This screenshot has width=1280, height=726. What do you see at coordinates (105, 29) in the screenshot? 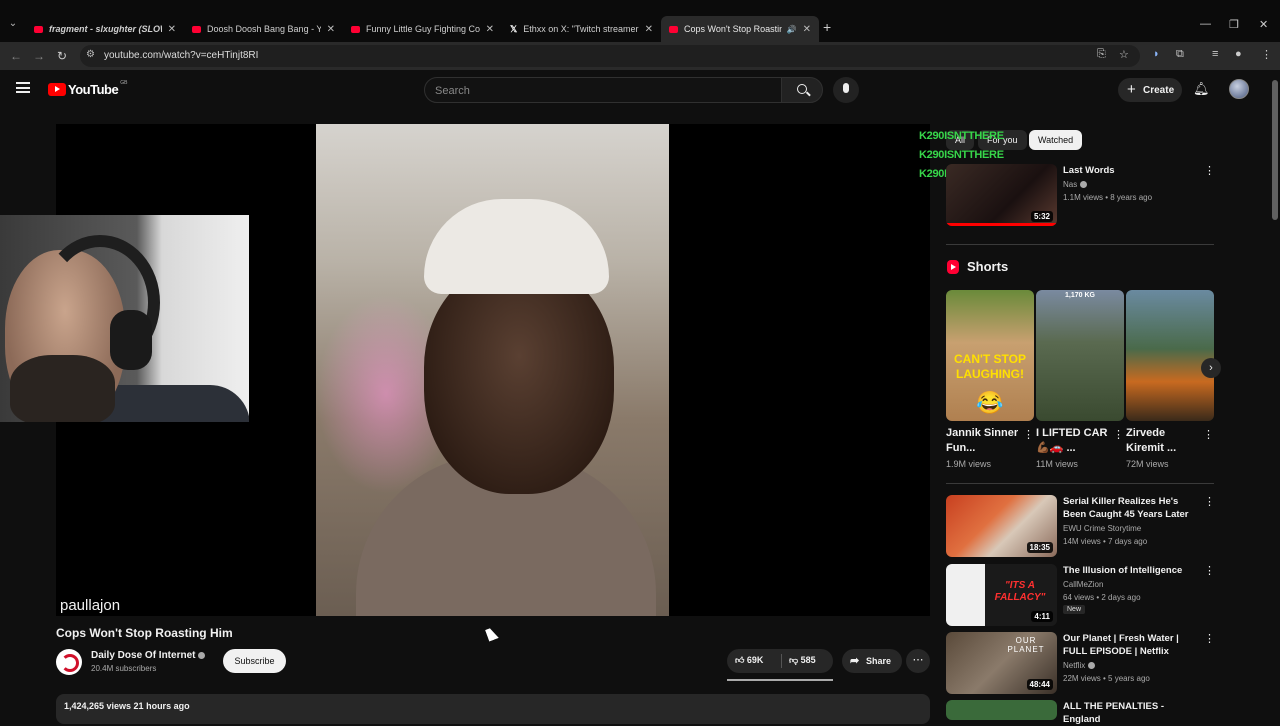
I see `browser-tab: fragment - slxughter (SLOW ✕` at bounding box center [105, 29].